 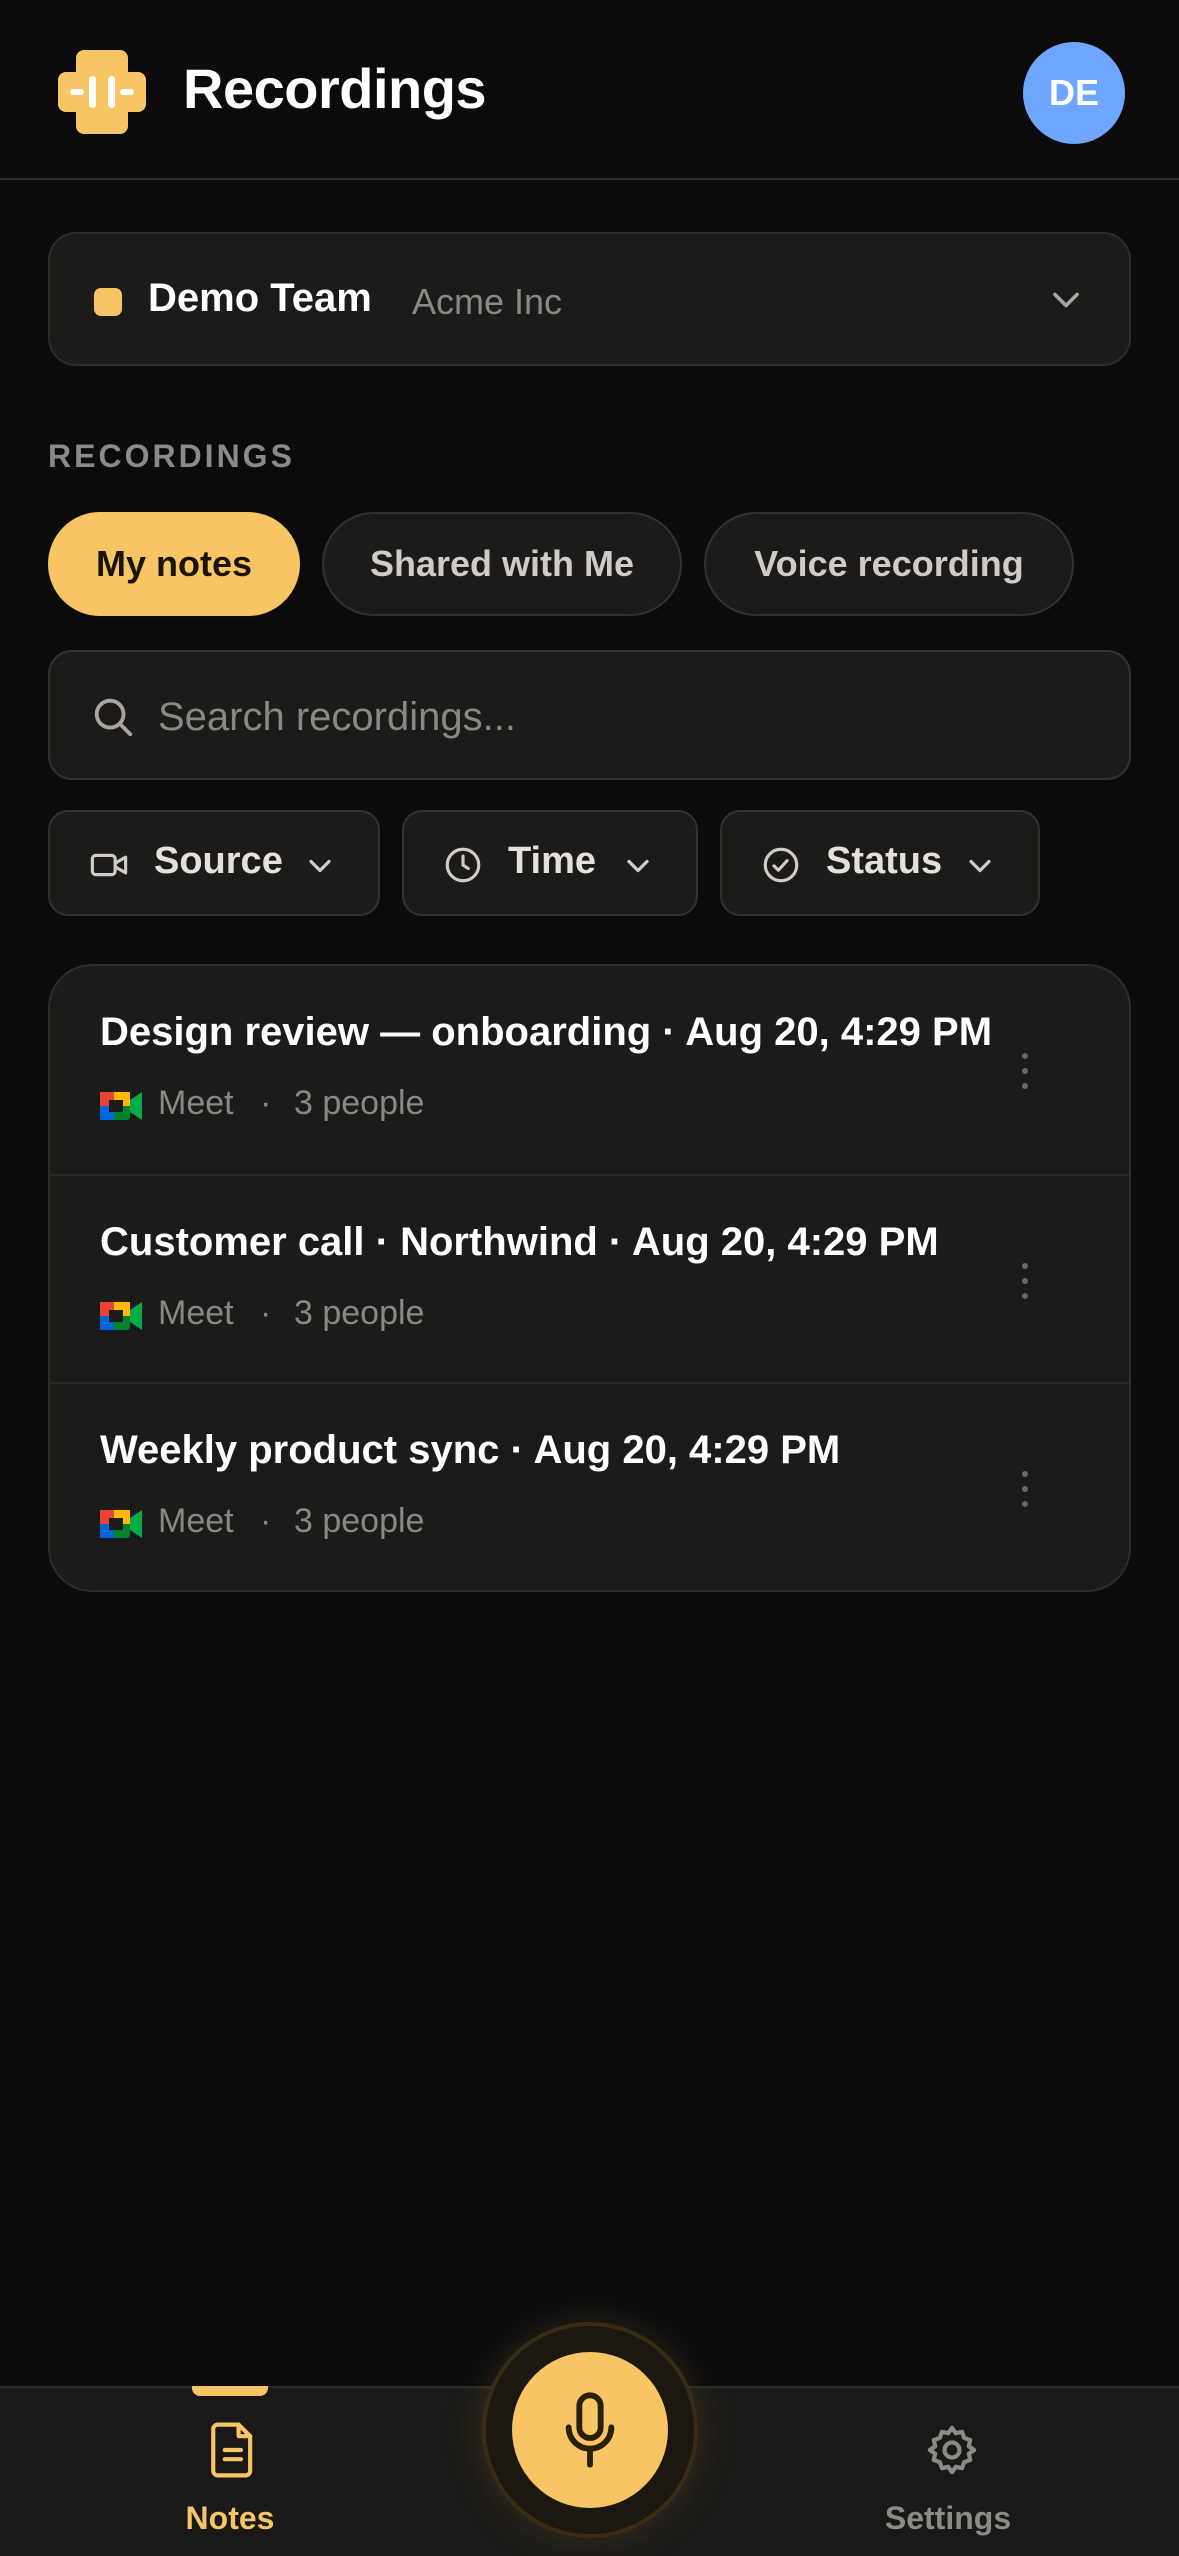 I want to click on filter-status: Status, so click(x=880, y=863).